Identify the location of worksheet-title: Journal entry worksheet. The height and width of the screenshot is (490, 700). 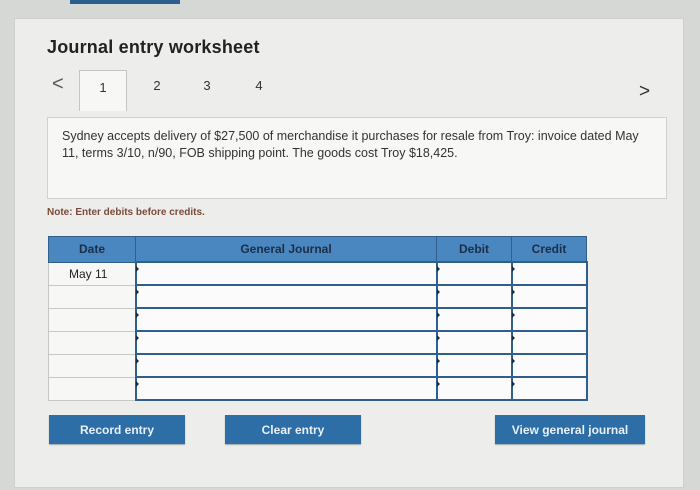
(153, 47).